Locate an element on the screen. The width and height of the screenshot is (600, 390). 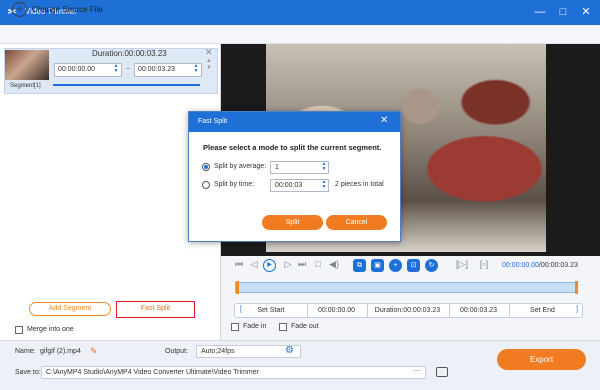
fade-in-label: Fade in is located at coordinates (255, 326).